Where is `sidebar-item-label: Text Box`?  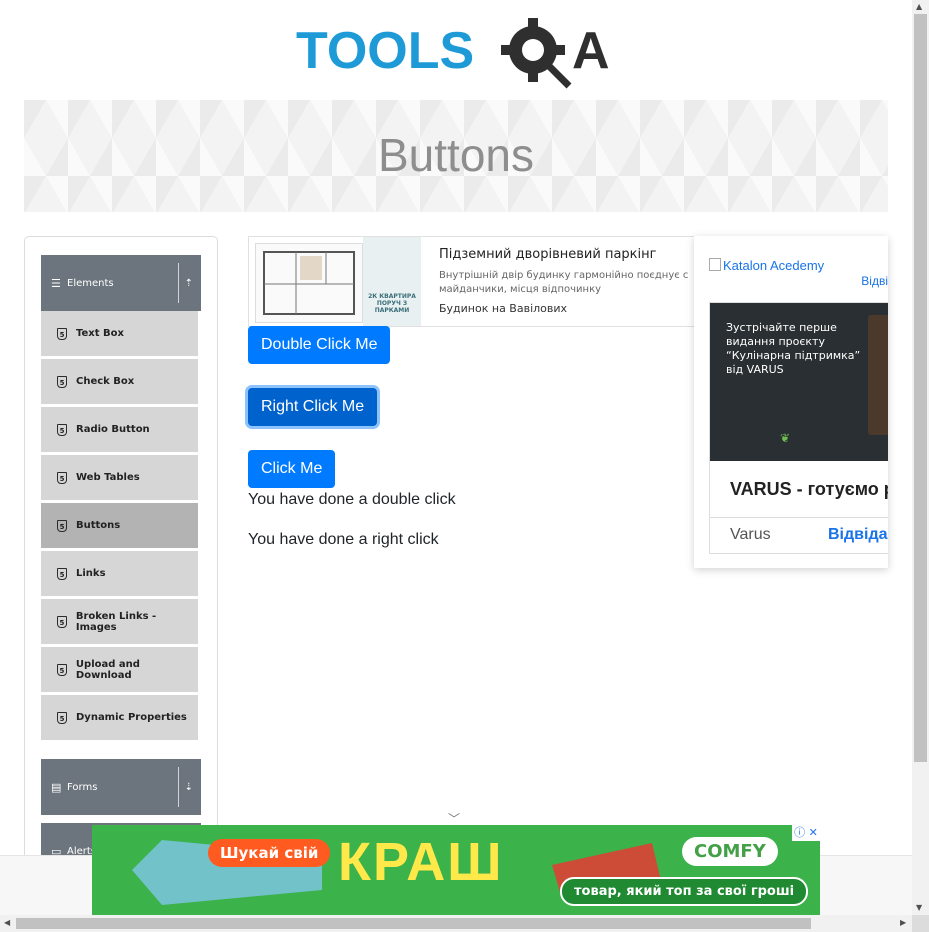
sidebar-item-label: Text Box is located at coordinates (100, 333).